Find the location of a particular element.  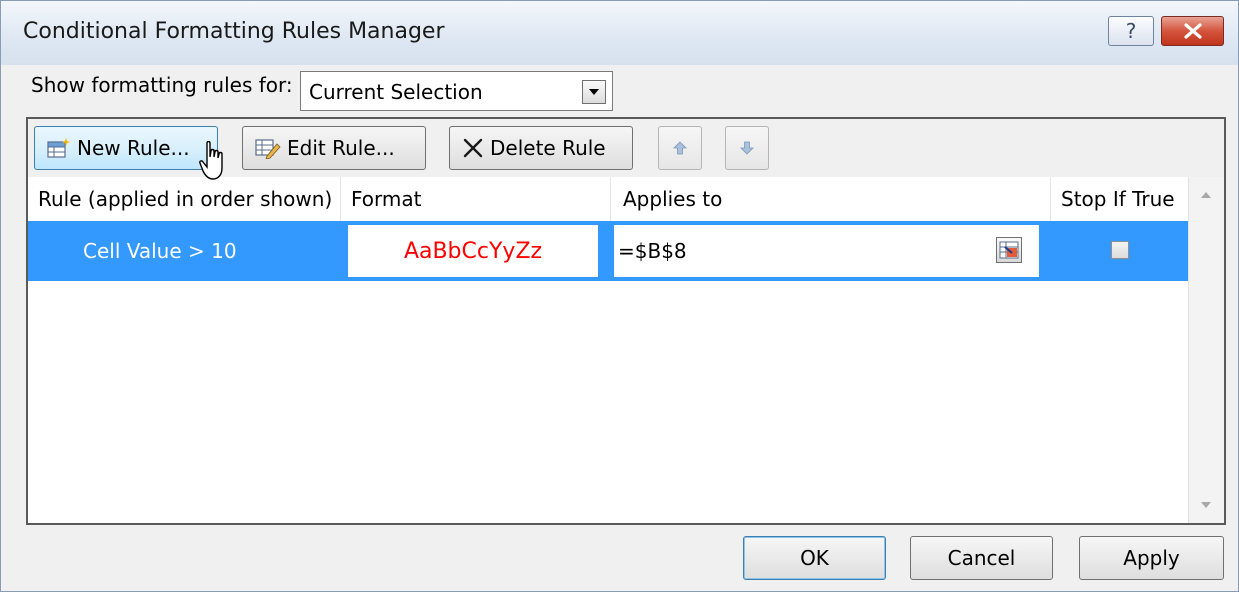

delete-rule-label: Delete Rule is located at coordinates (548, 148).